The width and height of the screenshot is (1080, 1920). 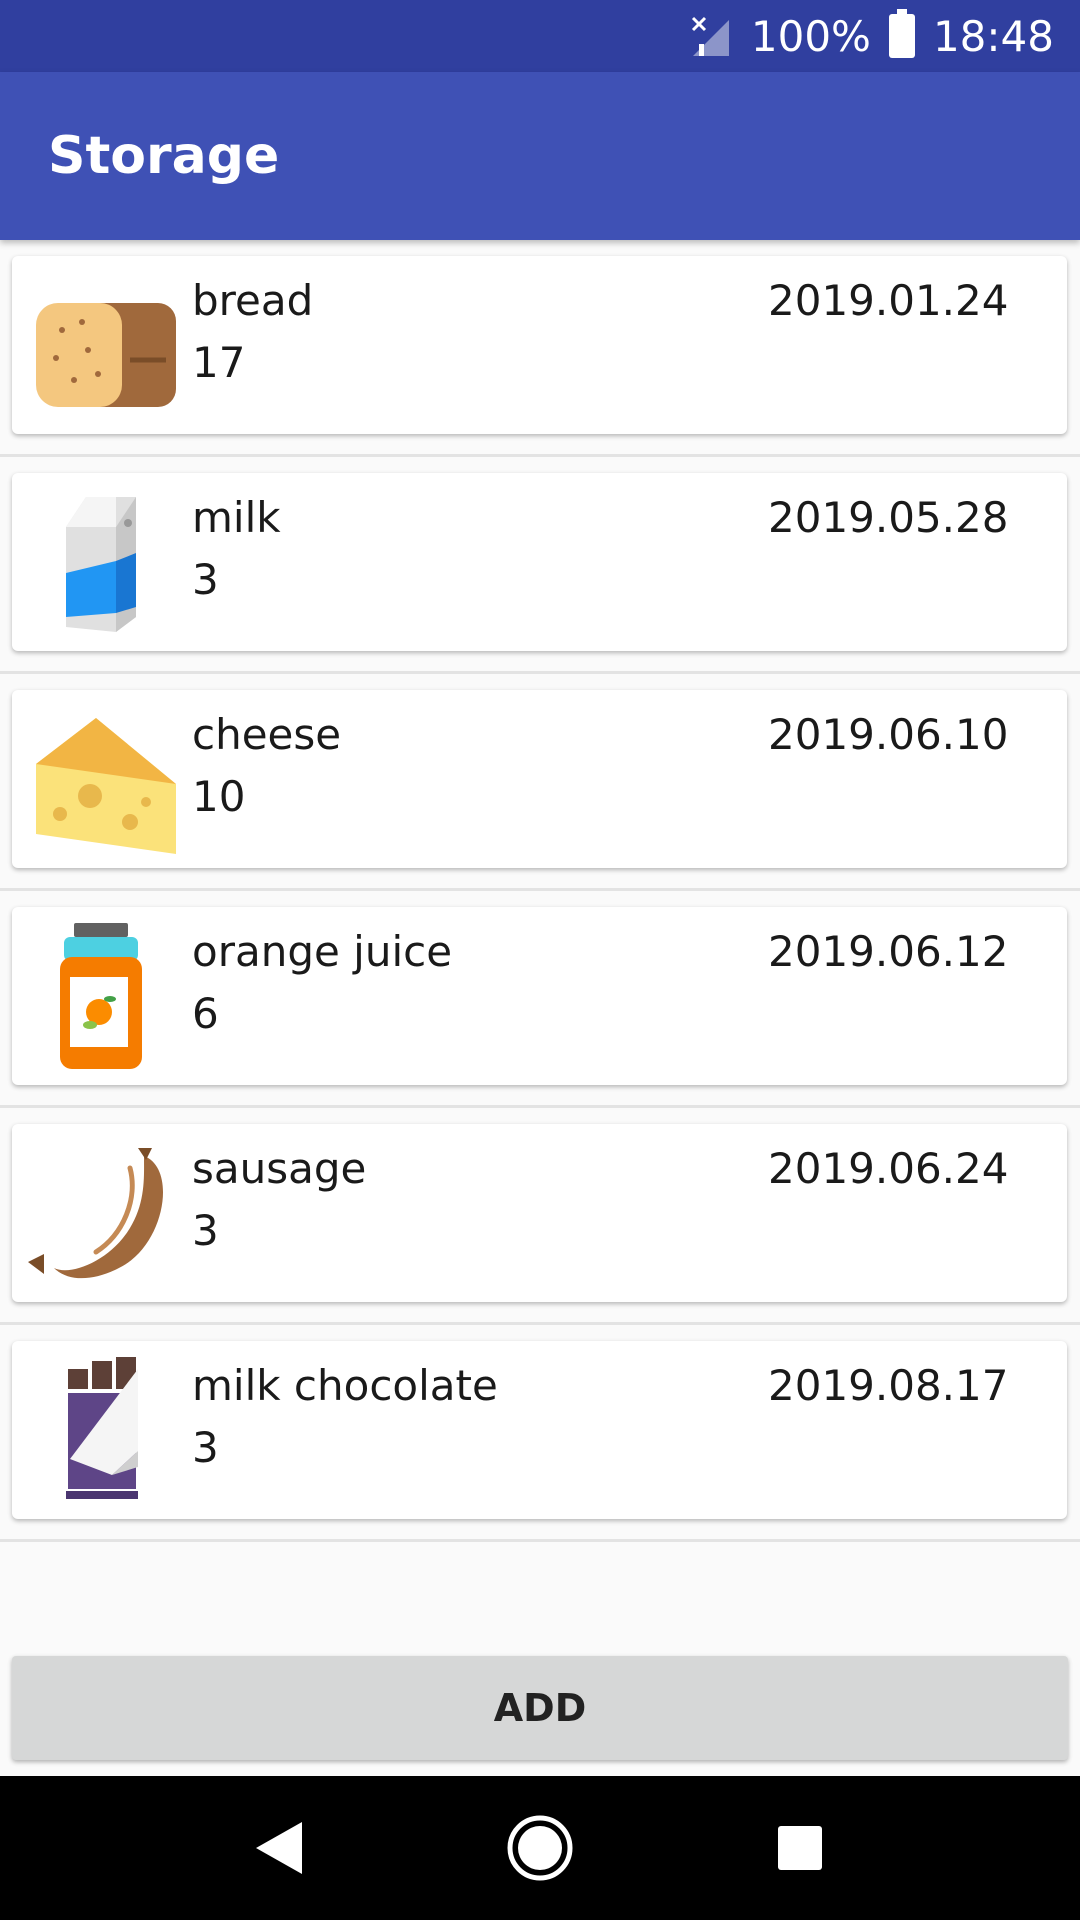 What do you see at coordinates (101, 779) in the screenshot?
I see `cheese-icon` at bounding box center [101, 779].